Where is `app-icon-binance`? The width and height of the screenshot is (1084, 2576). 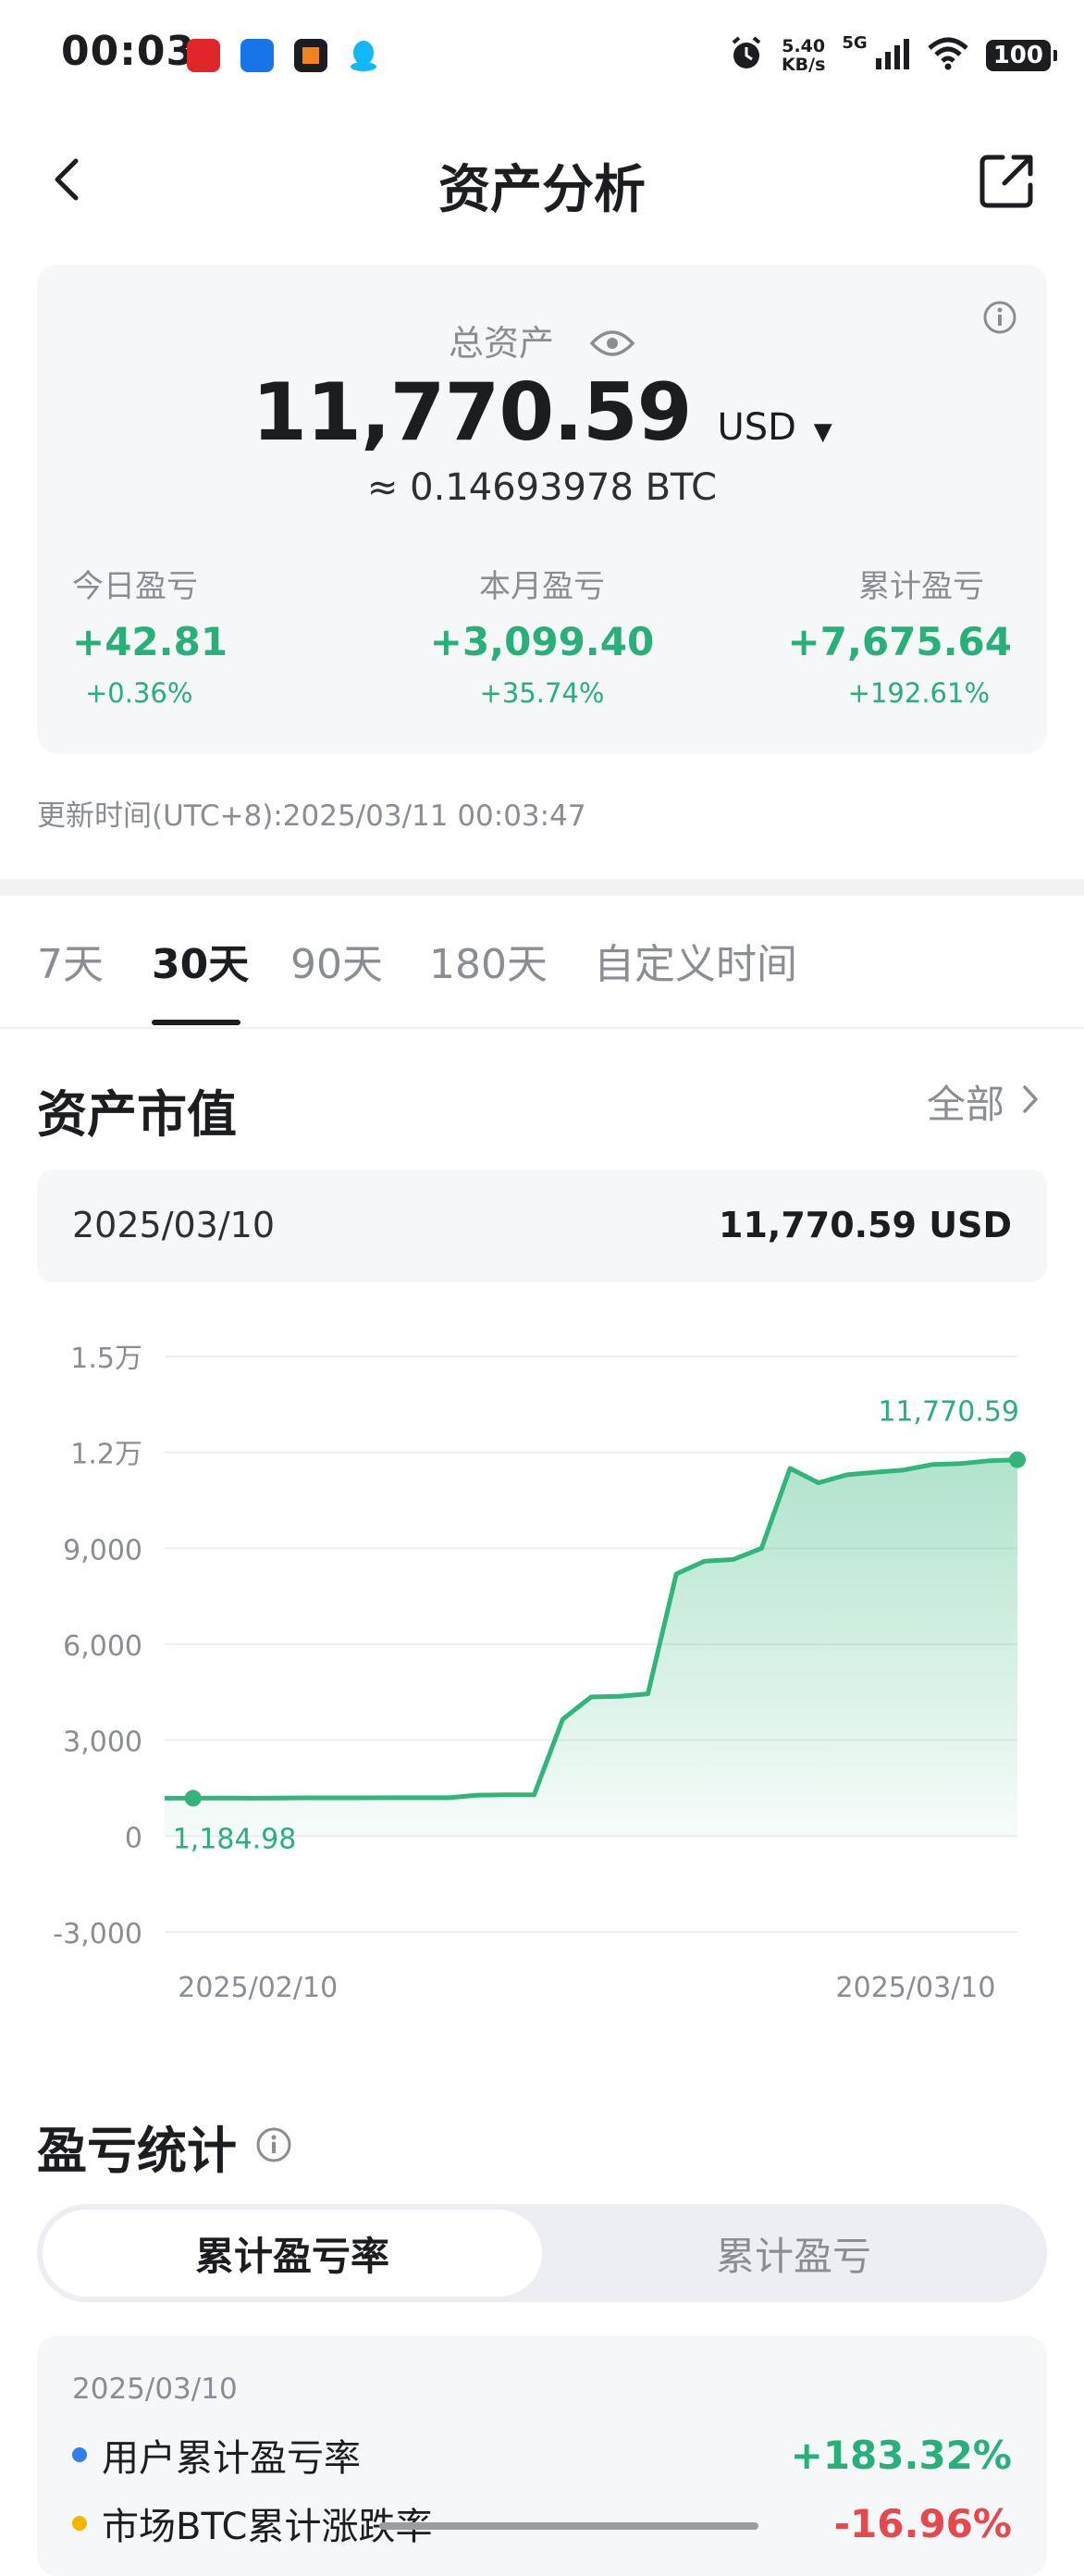 app-icon-binance is located at coordinates (310, 56).